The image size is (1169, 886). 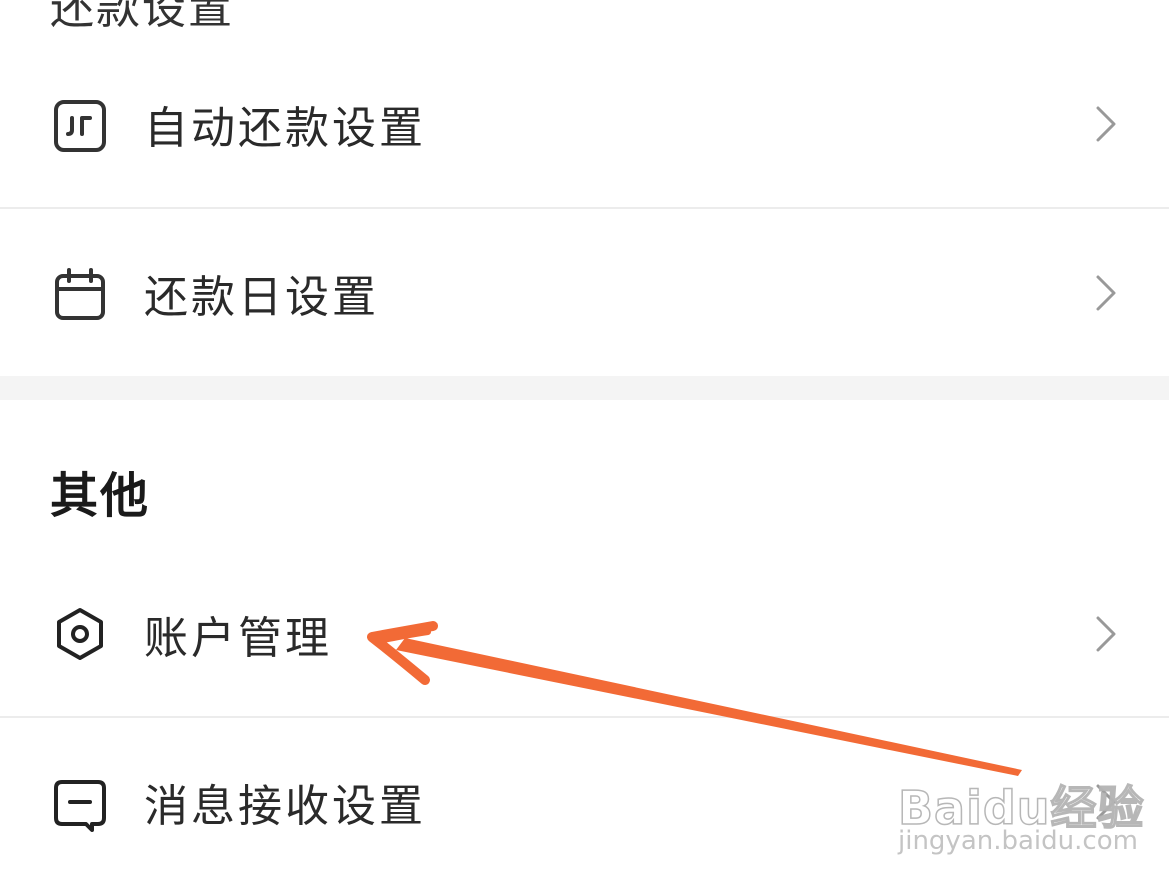 I want to click on repay-day-settings-label: 还款日设置, so click(x=261, y=297).